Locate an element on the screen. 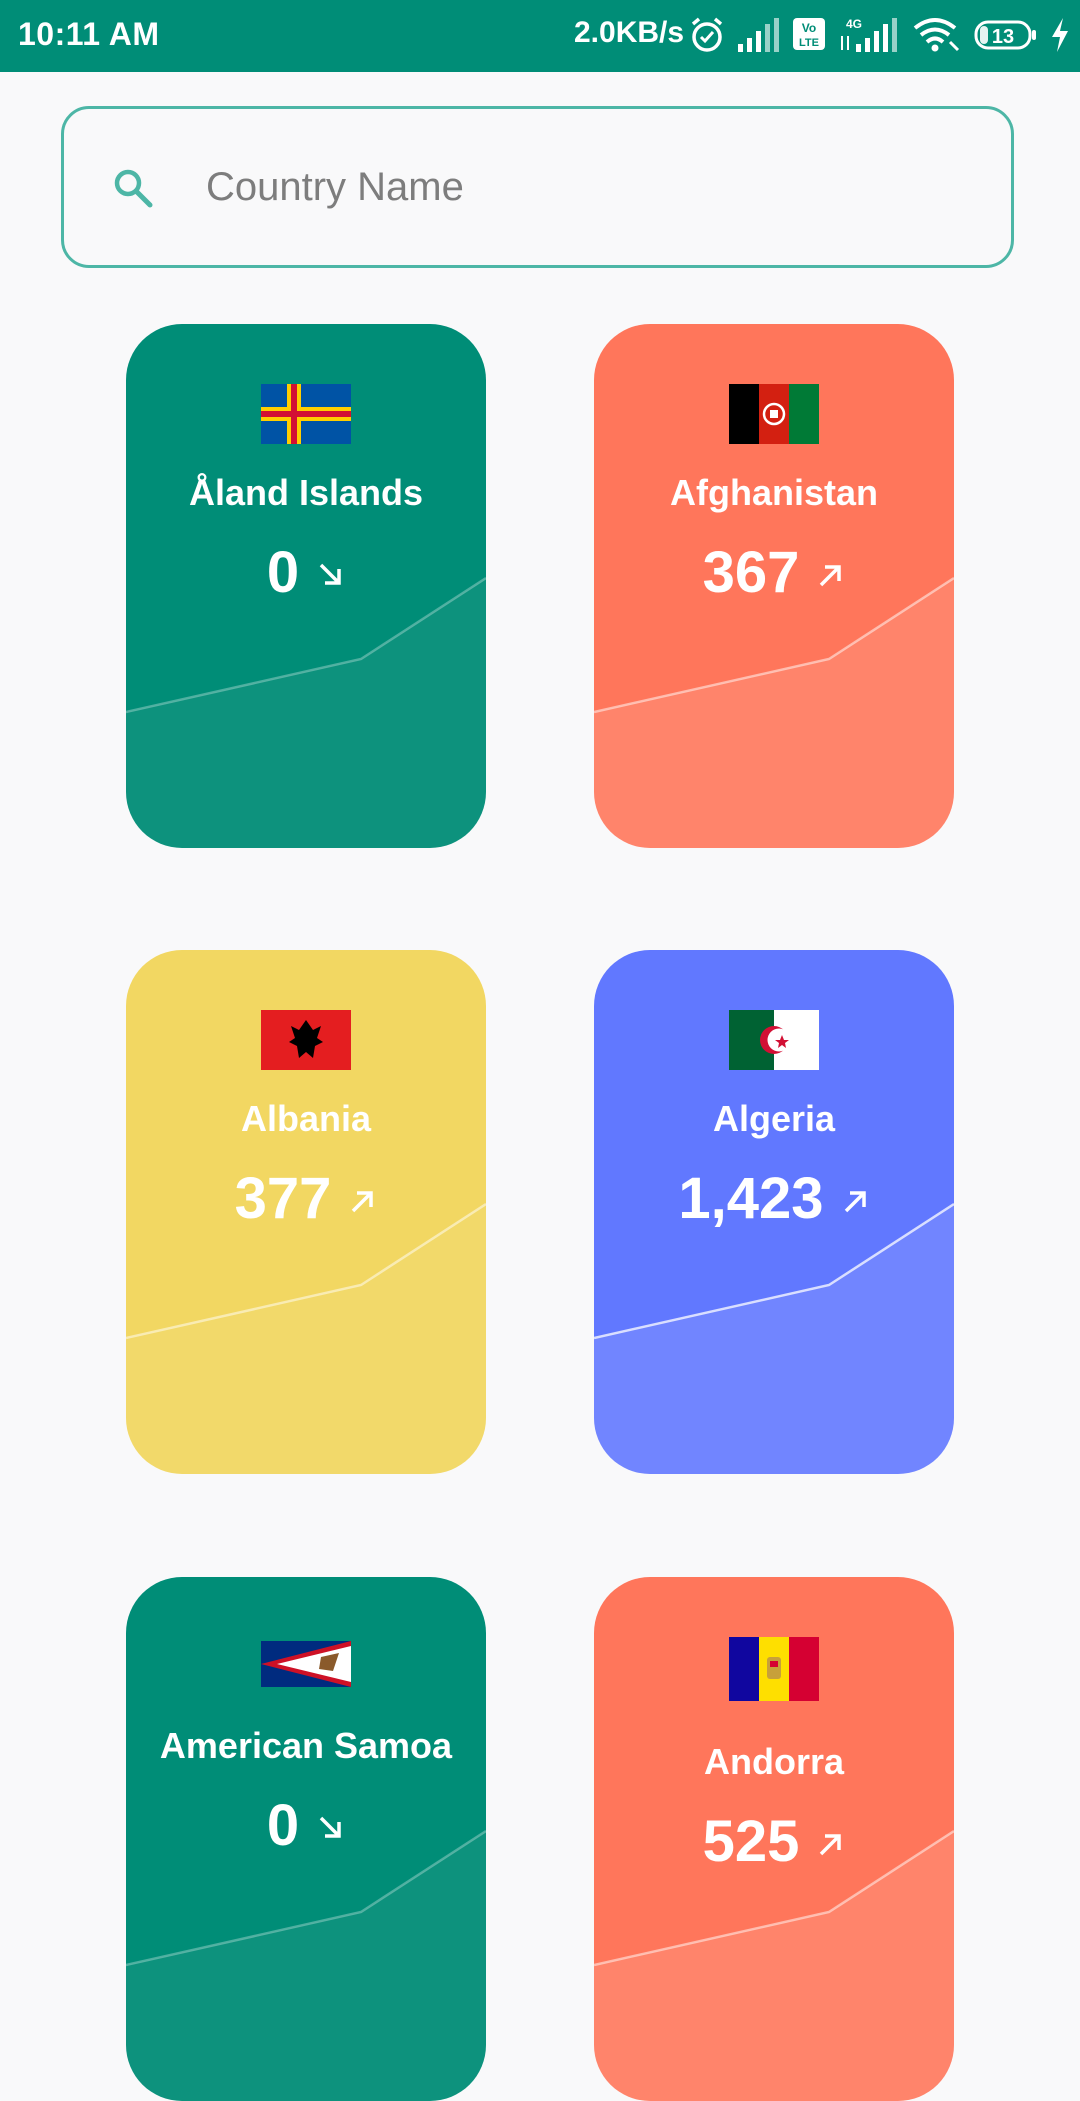 This screenshot has width=1080, height=2101. signal-icon is located at coordinates (758, 37).